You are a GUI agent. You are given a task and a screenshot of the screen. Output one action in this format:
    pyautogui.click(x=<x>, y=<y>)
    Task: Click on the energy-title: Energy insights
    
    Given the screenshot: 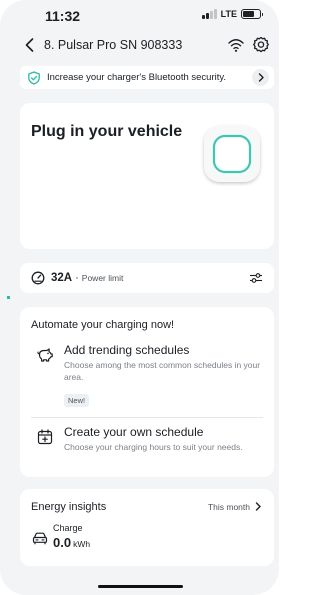 What is the action you would take?
    pyautogui.click(x=69, y=507)
    